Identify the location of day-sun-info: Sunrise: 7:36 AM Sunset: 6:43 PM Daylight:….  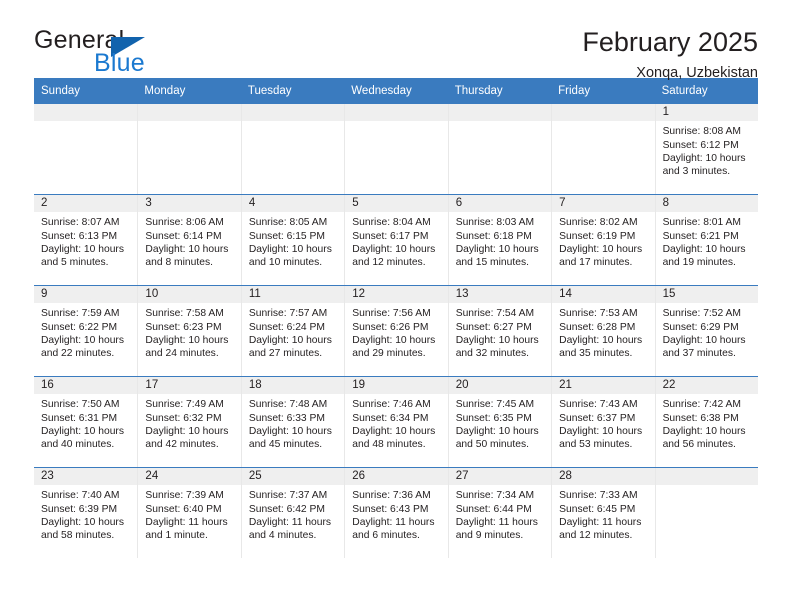
(396, 513).